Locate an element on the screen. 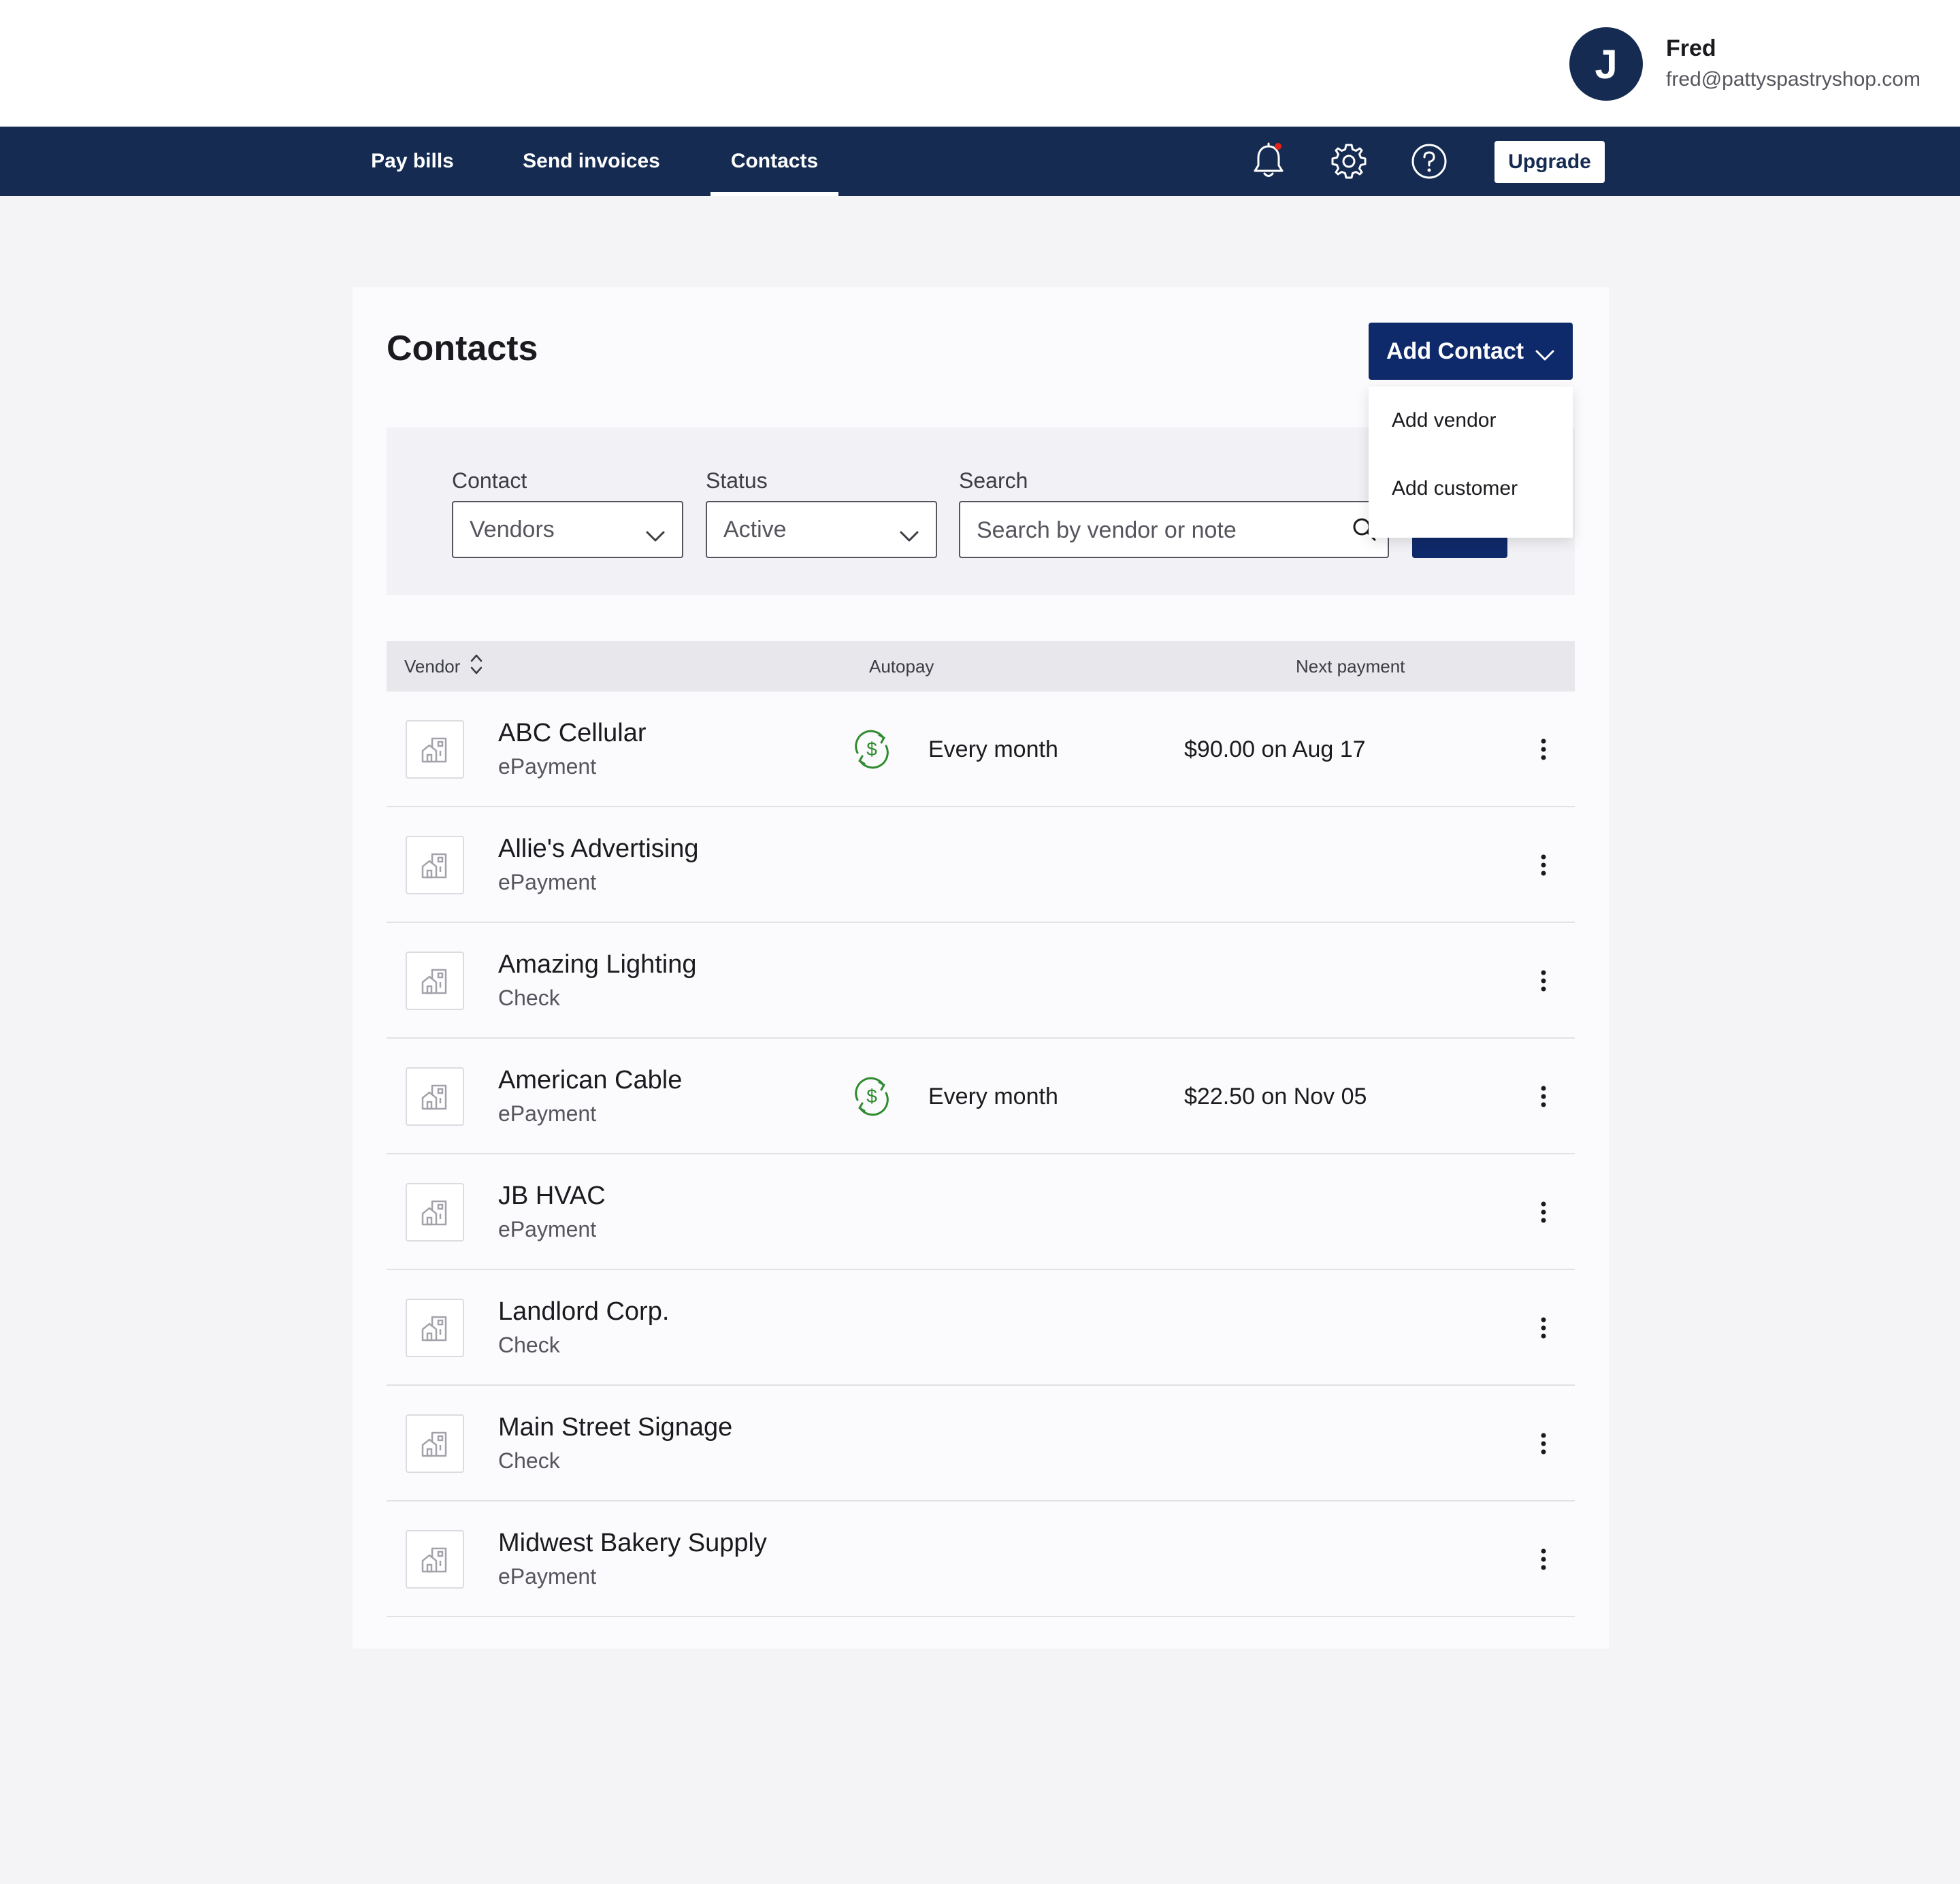 The height and width of the screenshot is (1884, 1960). column-header-vendor: Vendor is located at coordinates (444, 666).